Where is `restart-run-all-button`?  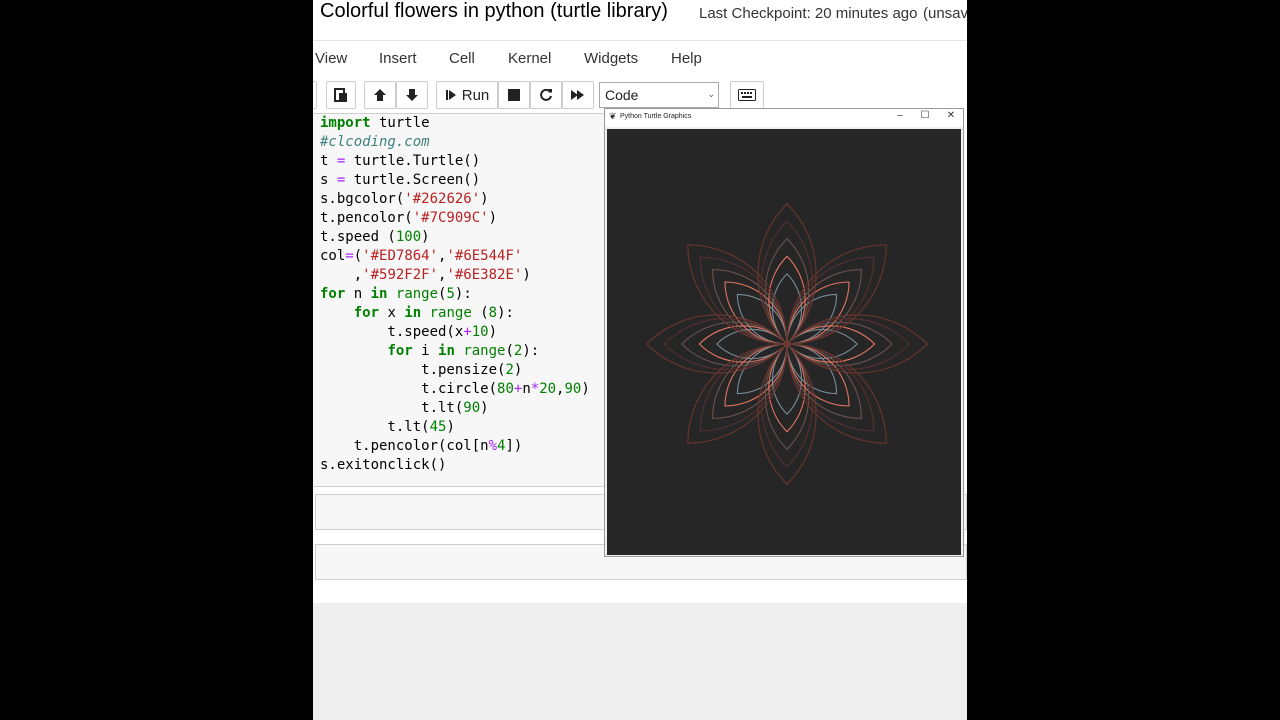
restart-run-all-button is located at coordinates (578, 95).